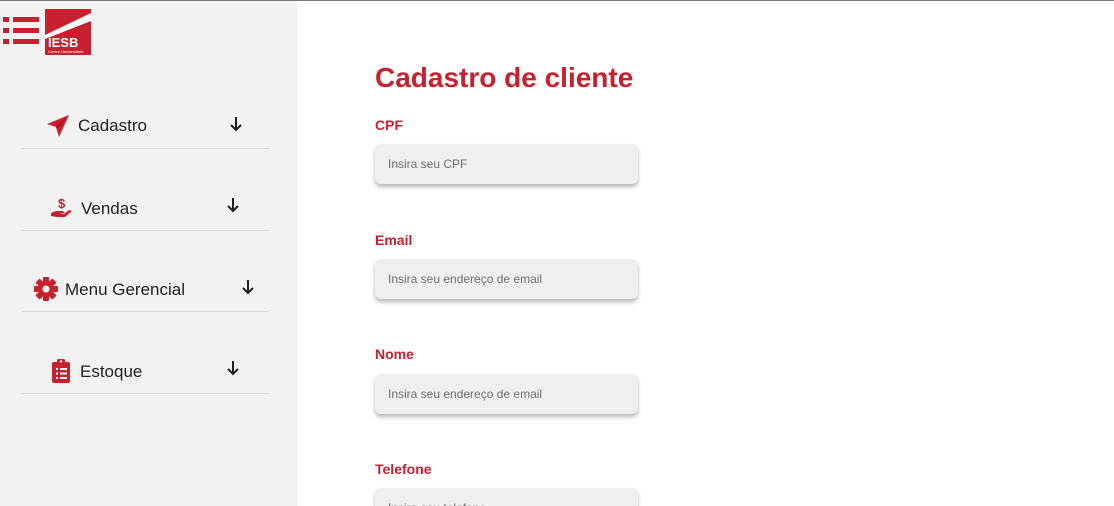  What do you see at coordinates (111, 371) in the screenshot?
I see `sidebar-item-label: Estoque` at bounding box center [111, 371].